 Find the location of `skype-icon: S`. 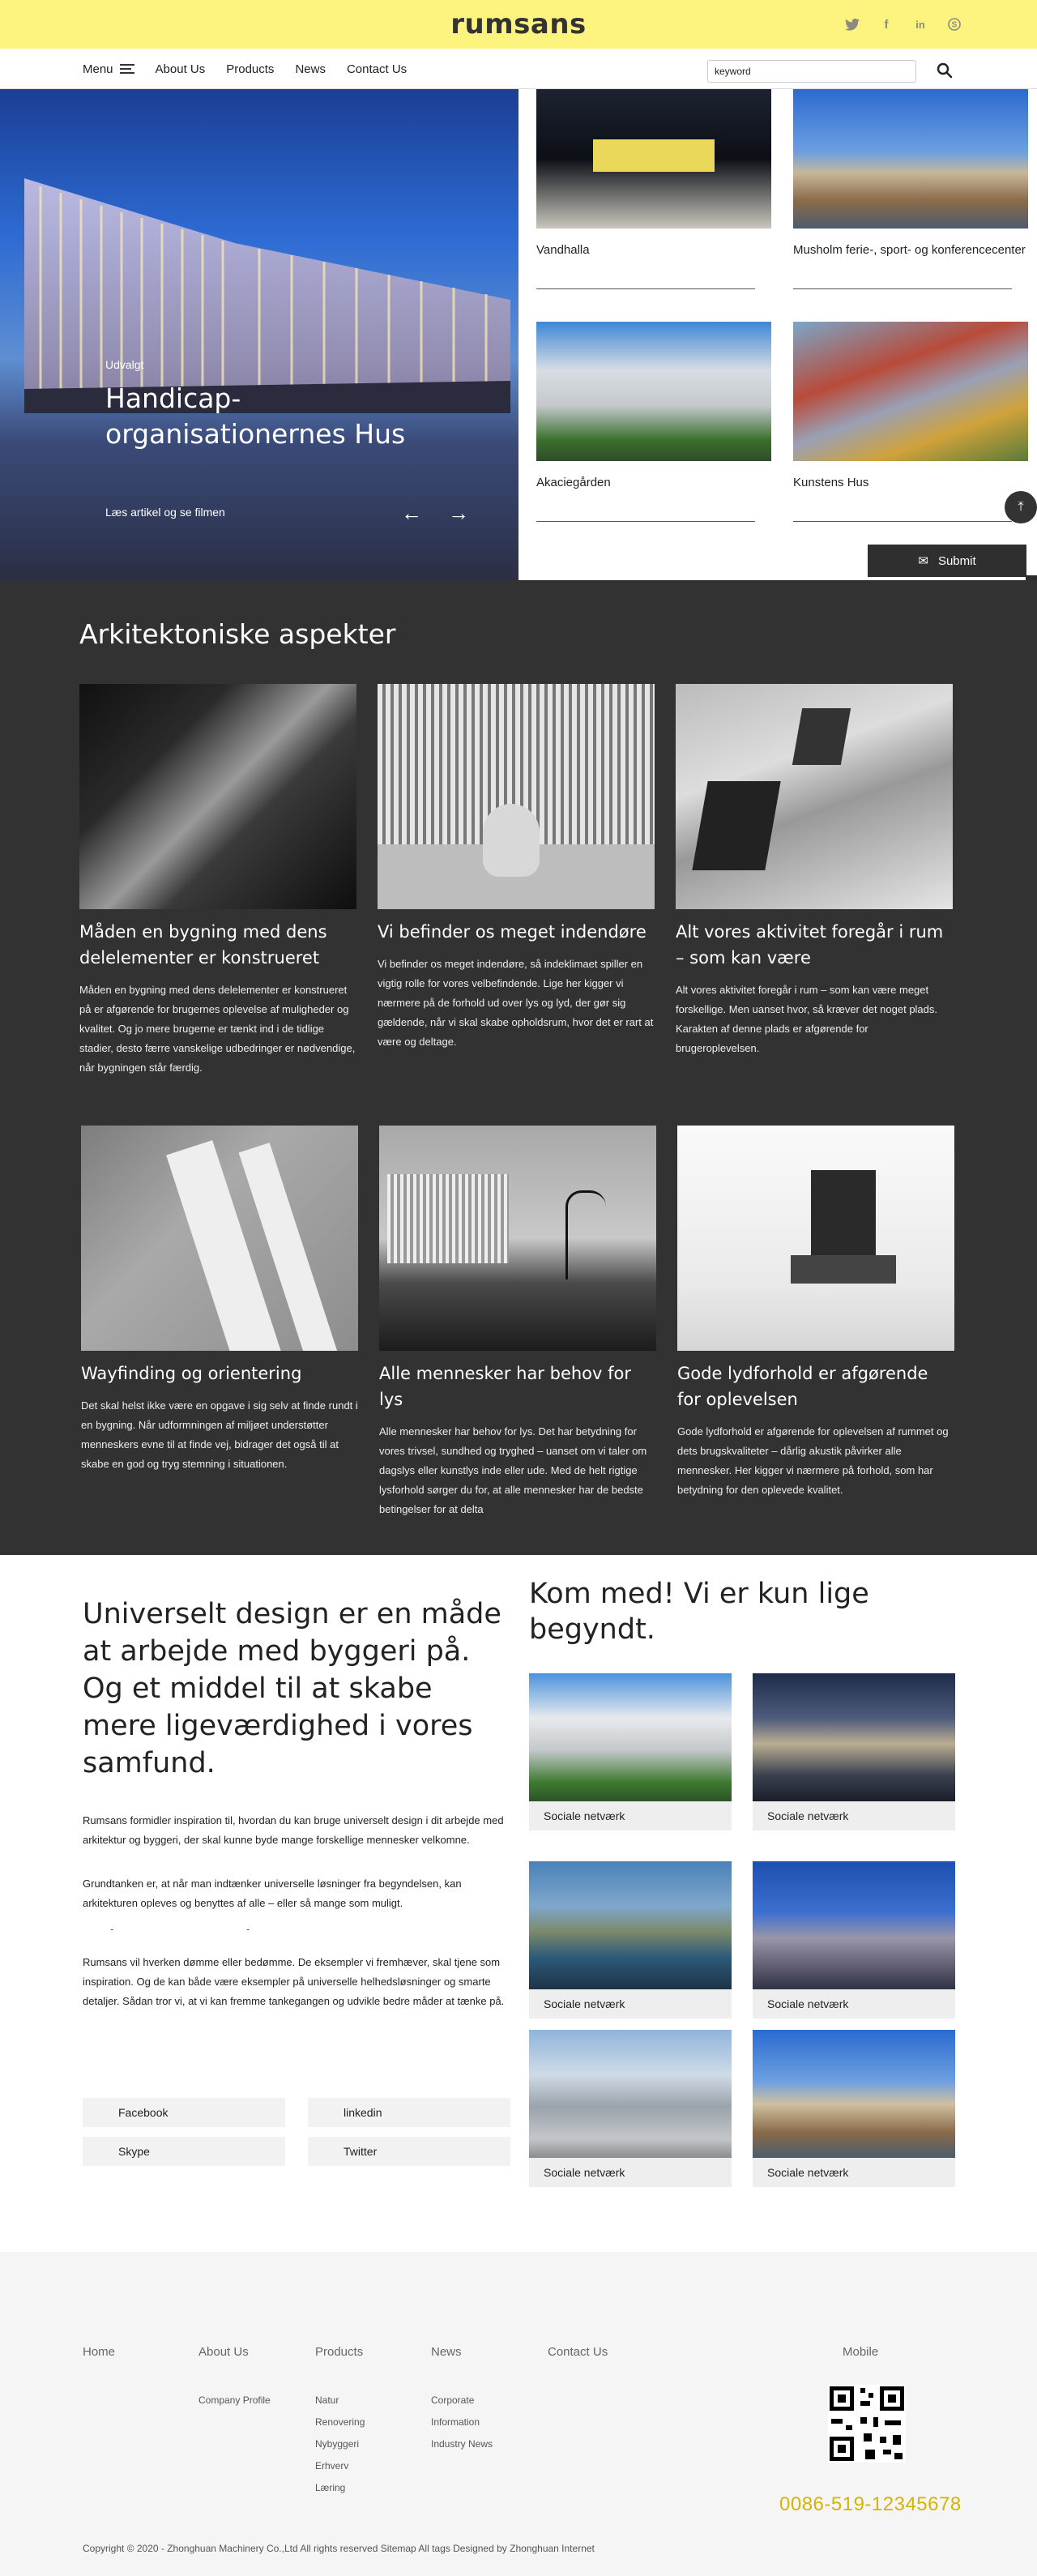

skype-icon: S is located at coordinates (954, 24).